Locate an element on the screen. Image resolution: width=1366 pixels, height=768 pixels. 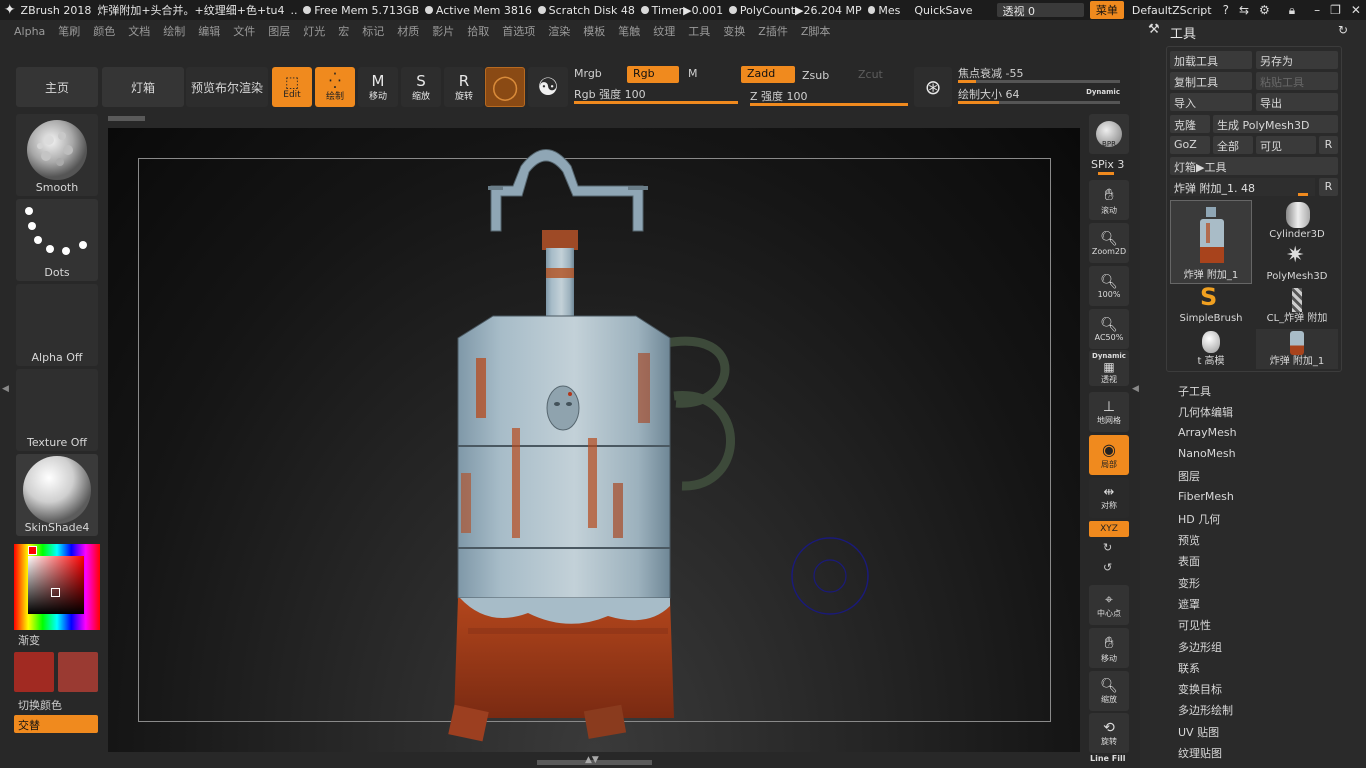
zadd-toggle: Zadd is located at coordinates (768, 74).